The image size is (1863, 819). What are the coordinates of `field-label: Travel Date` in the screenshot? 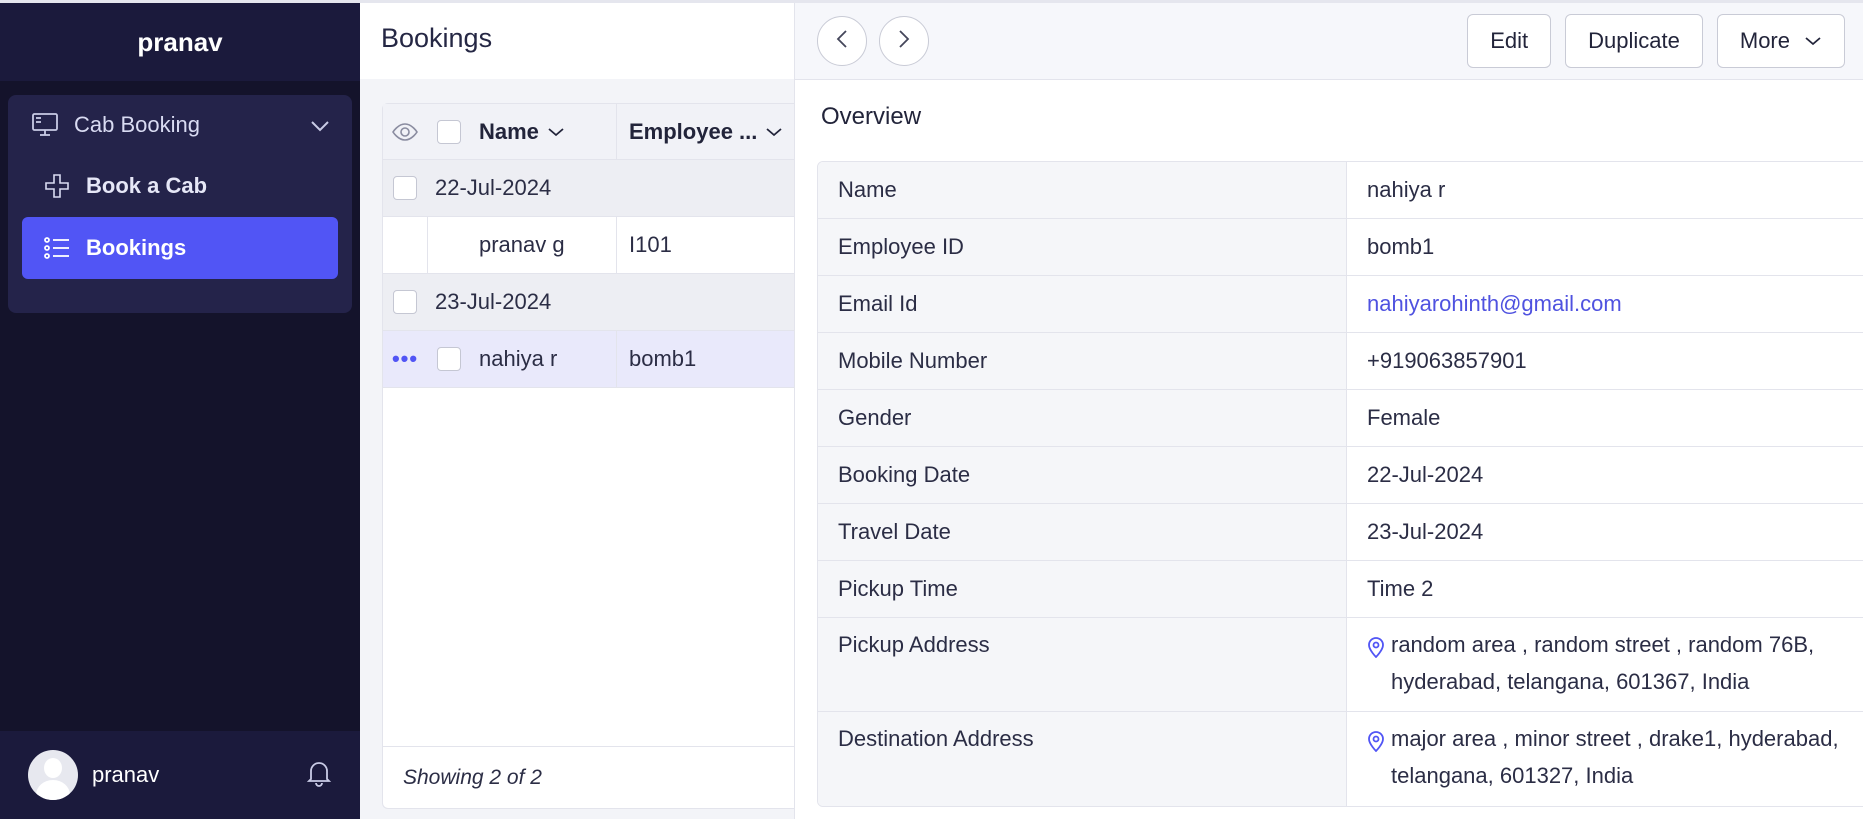 It's located at (1082, 532).